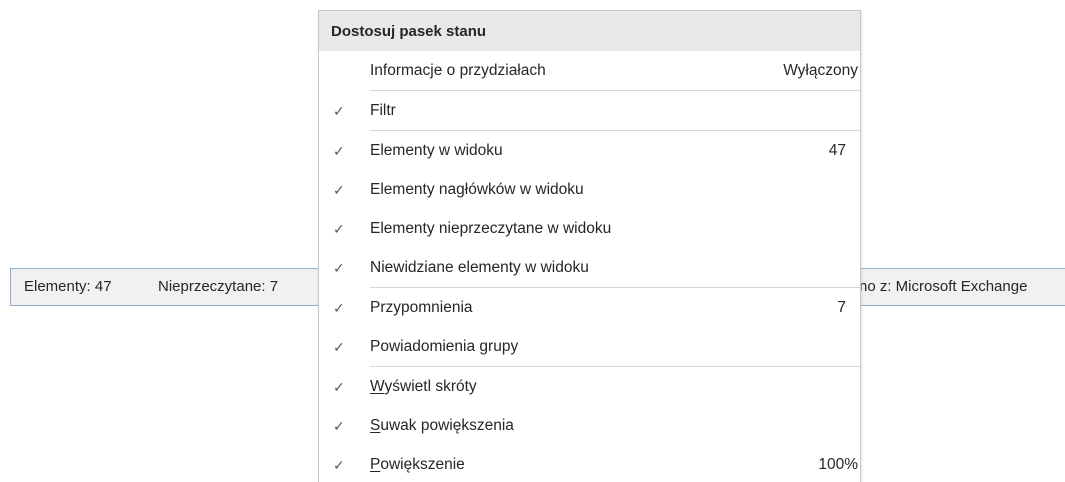 The height and width of the screenshot is (482, 1065). I want to click on menu-item-header-items-in-view: ✓ Elementy nagłówków w widoku, so click(589, 189).